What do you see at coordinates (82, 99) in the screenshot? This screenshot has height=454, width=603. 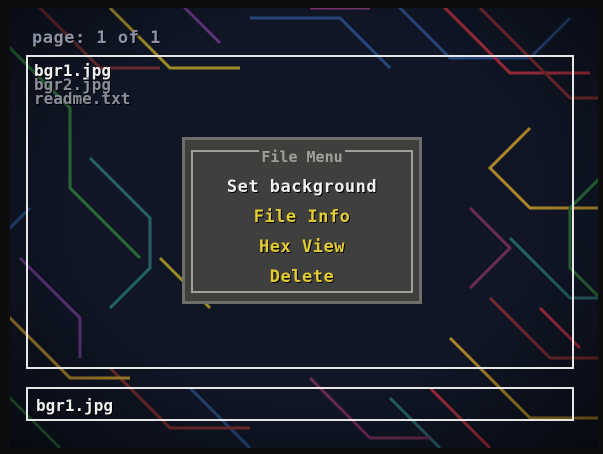 I see `file-item-readme: readme.txt` at bounding box center [82, 99].